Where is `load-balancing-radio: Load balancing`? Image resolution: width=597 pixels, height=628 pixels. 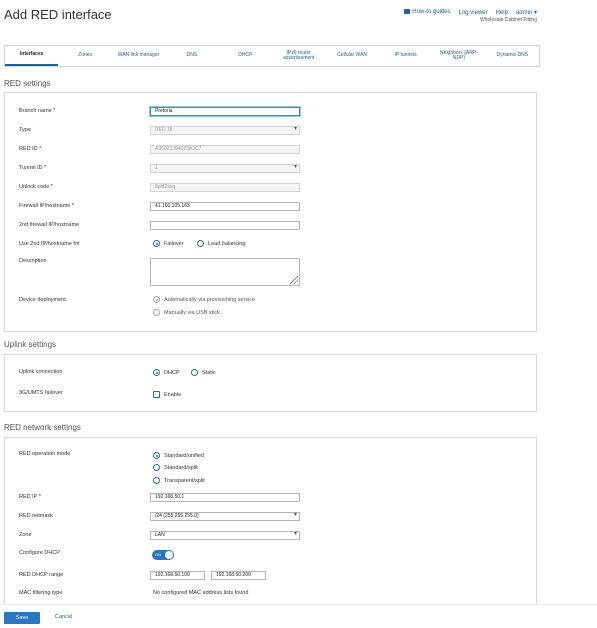
load-balancing-radio: Load balancing is located at coordinates (221, 243).